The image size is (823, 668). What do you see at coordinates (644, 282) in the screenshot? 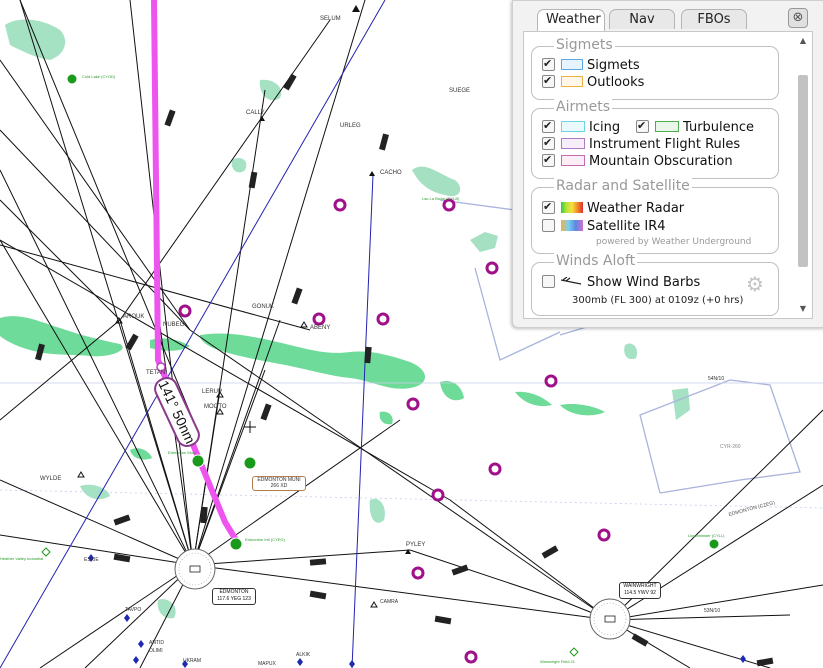
I see `wind-barbs-label: Show Wind Barbs` at bounding box center [644, 282].